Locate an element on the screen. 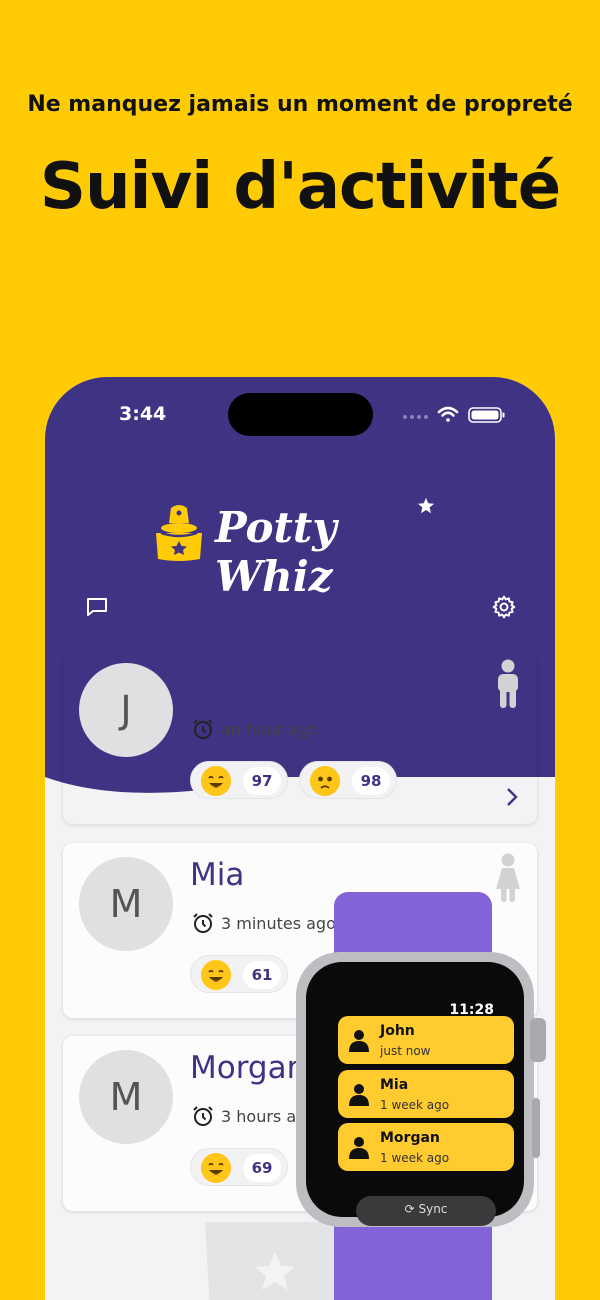  child-name: Mia is located at coordinates (217, 875).